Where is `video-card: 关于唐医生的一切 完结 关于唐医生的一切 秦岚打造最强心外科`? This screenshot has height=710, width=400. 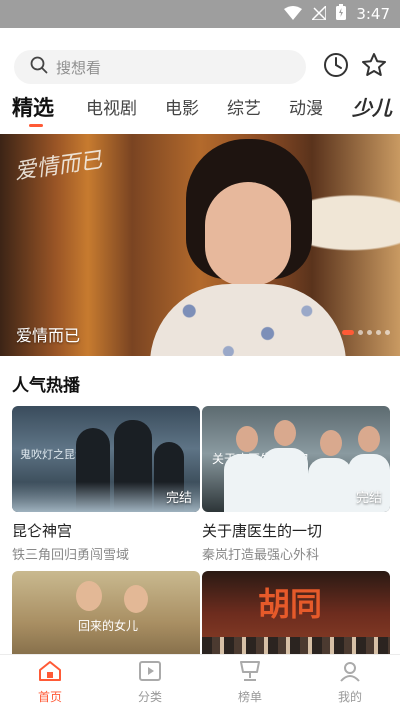
video-card: 关于唐医生的一切 完结 关于唐医生的一切 秦岚打造最强心外科 is located at coordinates (296, 484).